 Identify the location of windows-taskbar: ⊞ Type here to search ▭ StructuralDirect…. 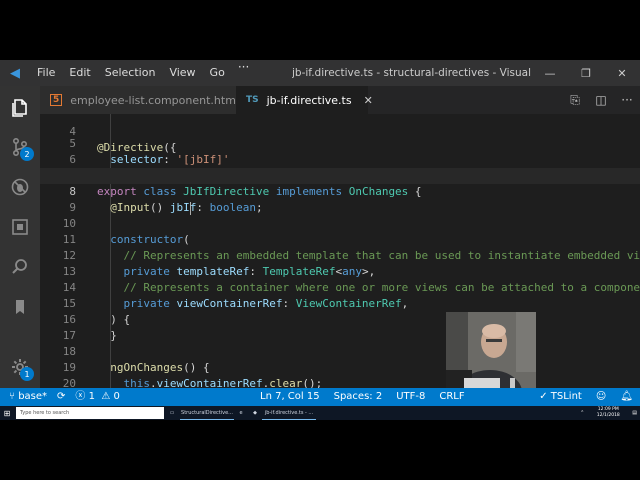
(320, 413).